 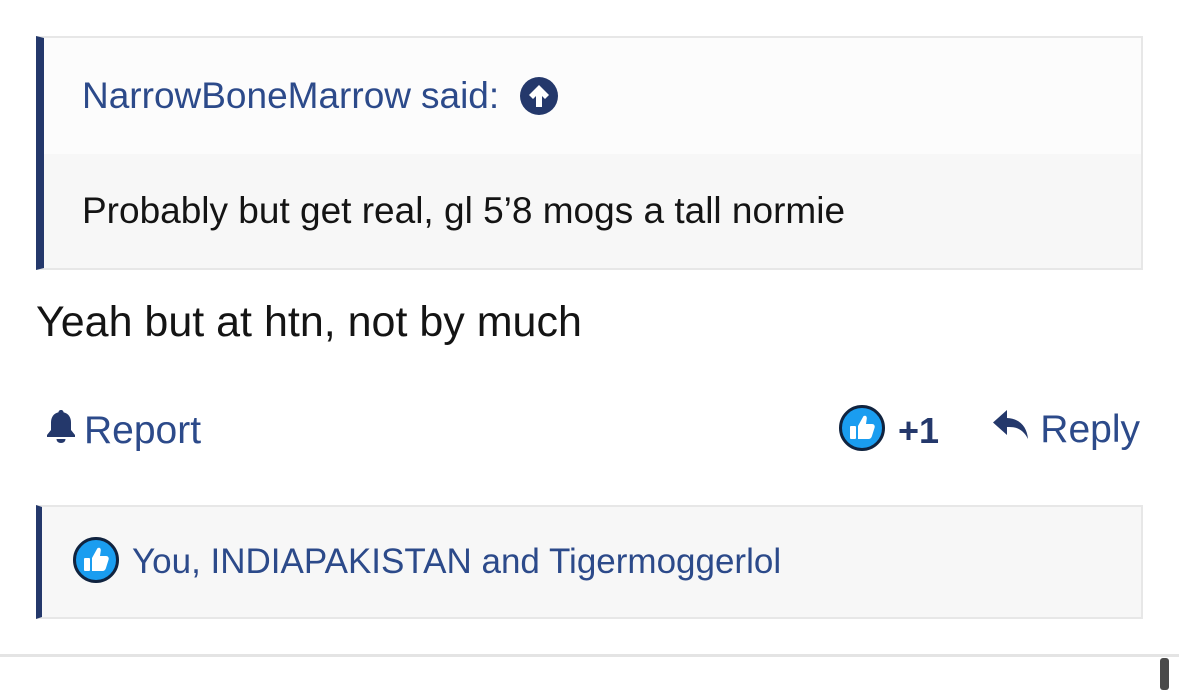 I want to click on report-button: Report, so click(x=122, y=431).